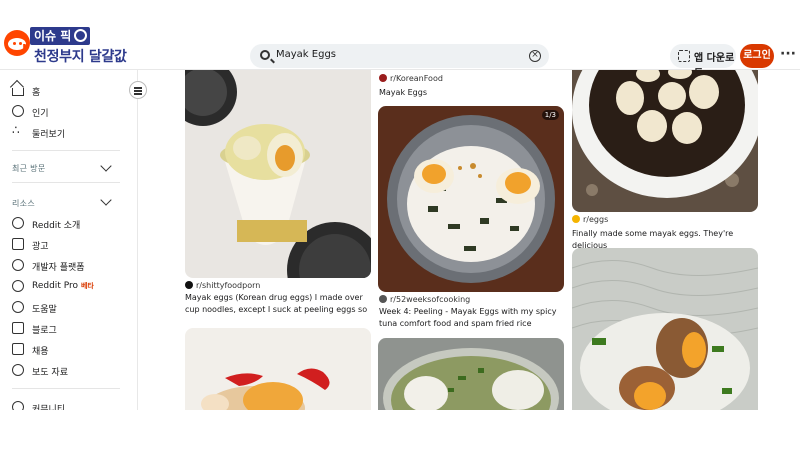 This screenshot has height=450, width=800. What do you see at coordinates (138, 90) in the screenshot?
I see `menu-toggle-icon` at bounding box center [138, 90].